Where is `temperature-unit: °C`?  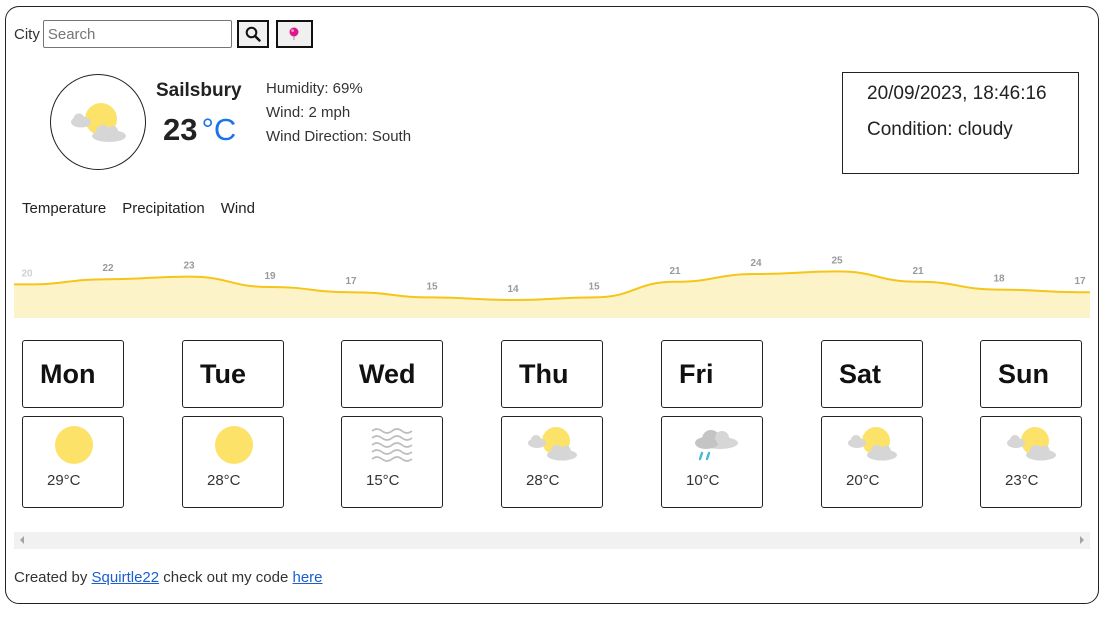
temperature-unit: °C is located at coordinates (219, 129).